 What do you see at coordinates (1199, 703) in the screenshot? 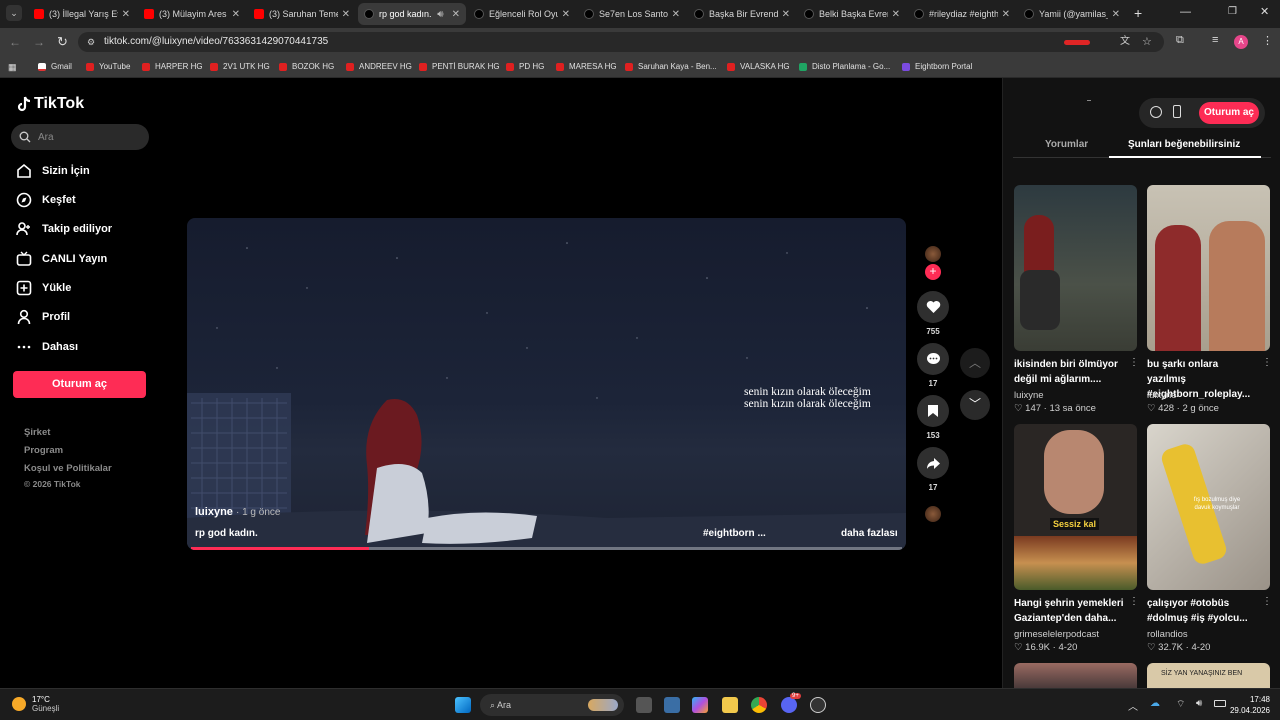
I see `volume-icon: 🔊︎` at bounding box center [1199, 703].